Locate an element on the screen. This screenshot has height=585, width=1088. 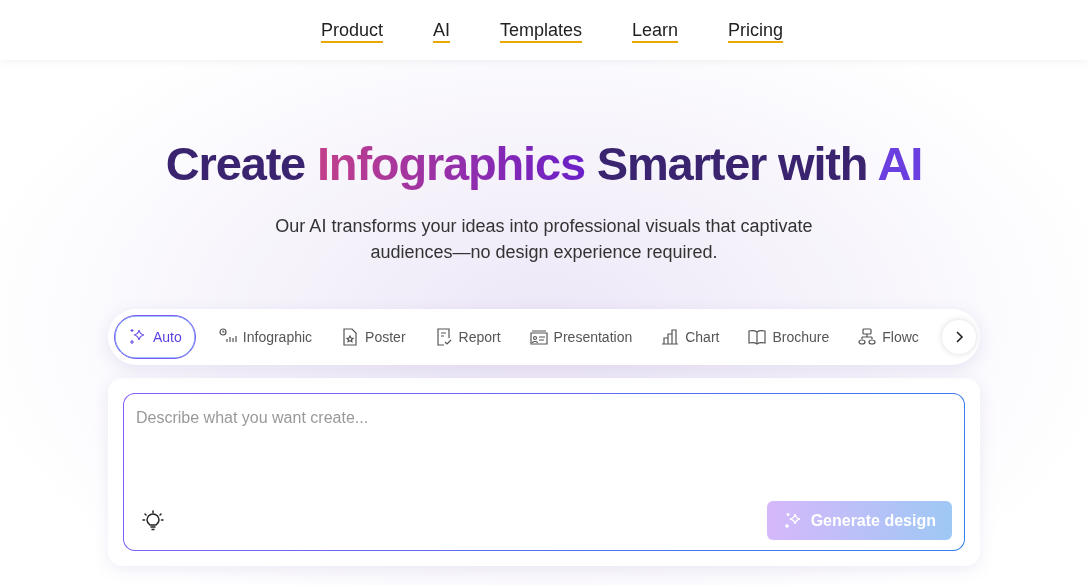
scroll-right-button is located at coordinates (959, 337).